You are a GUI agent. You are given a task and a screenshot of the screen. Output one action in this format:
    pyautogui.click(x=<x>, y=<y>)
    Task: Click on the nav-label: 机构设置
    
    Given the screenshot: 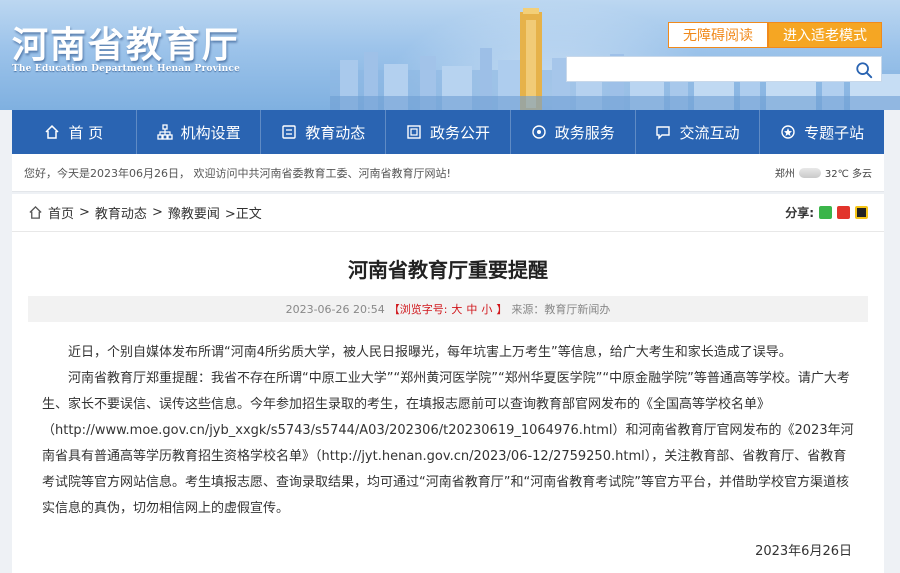 What is the action you would take?
    pyautogui.click(x=210, y=132)
    